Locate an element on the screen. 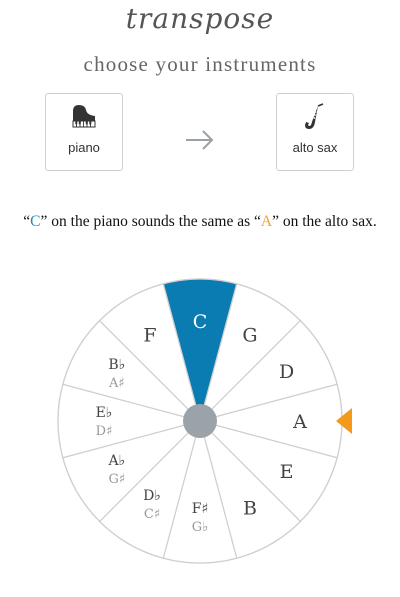 Image resolution: width=400 pixels, height=597 pixels. note-label: D is located at coordinates (286, 372).